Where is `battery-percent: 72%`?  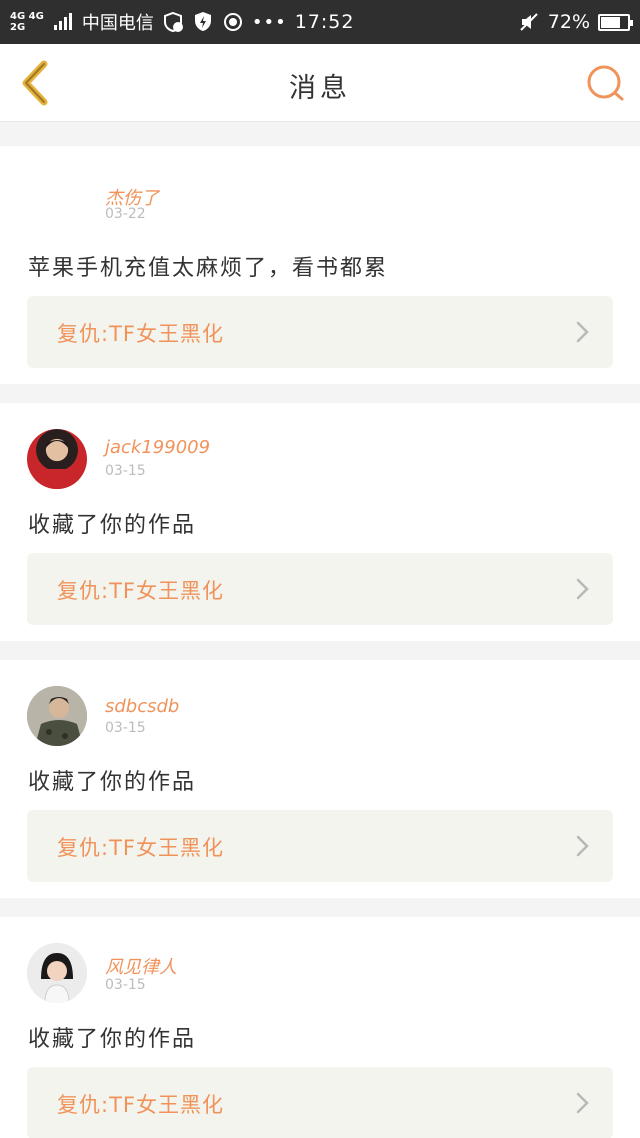 battery-percent: 72% is located at coordinates (568, 22).